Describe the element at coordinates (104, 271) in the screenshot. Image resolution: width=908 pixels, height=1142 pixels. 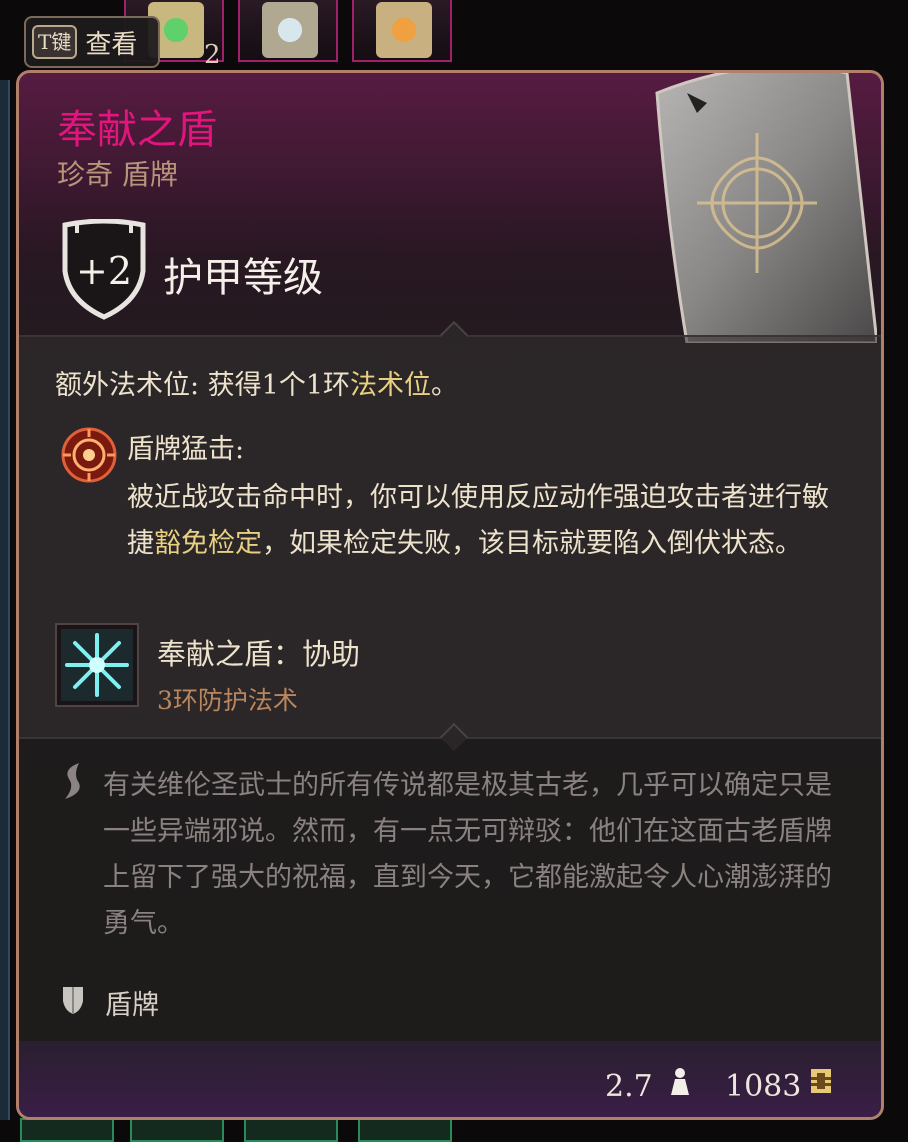
I see `armor-class-value: +2` at that location.